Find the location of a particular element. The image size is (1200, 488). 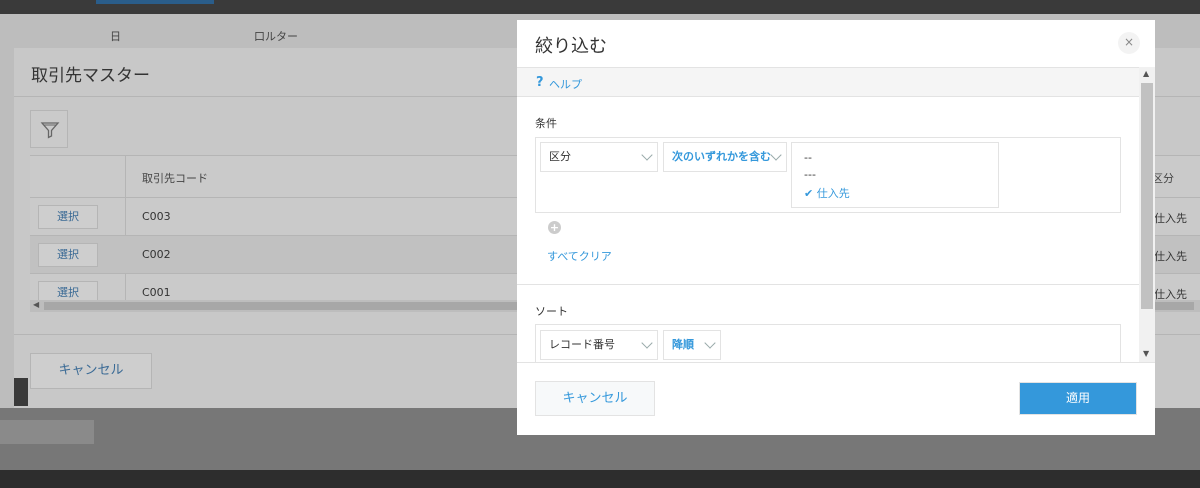

add-condition-icon: + is located at coordinates (554, 227).